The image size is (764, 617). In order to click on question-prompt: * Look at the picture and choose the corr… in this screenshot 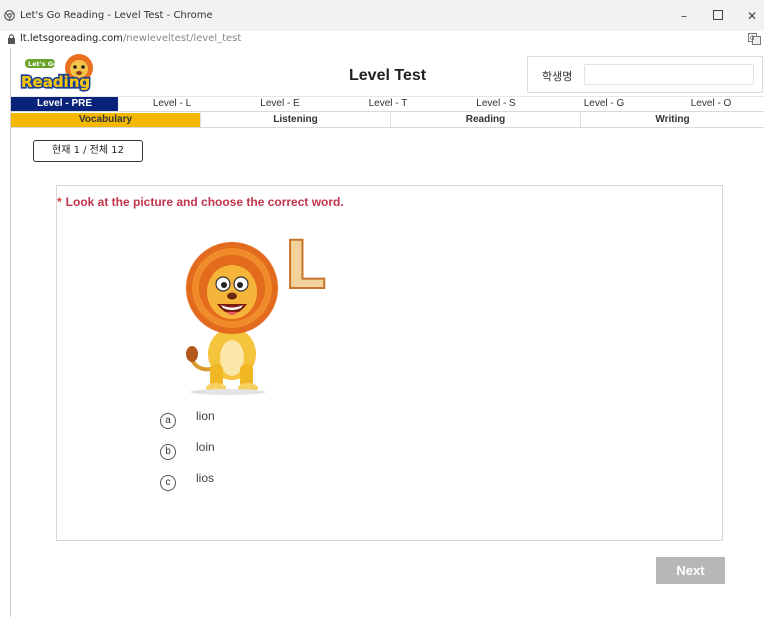, I will do `click(200, 202)`.